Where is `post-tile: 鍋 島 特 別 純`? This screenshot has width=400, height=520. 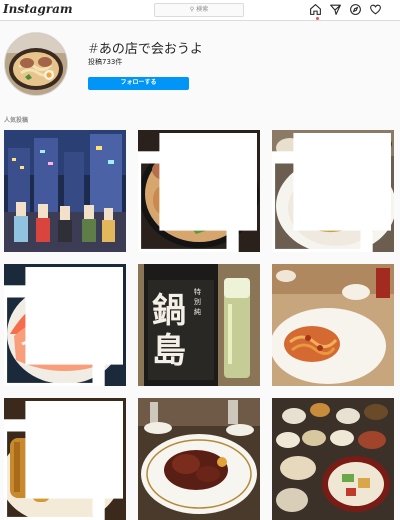
post-tile: 鍋 島 特 別 純 is located at coordinates (199, 325).